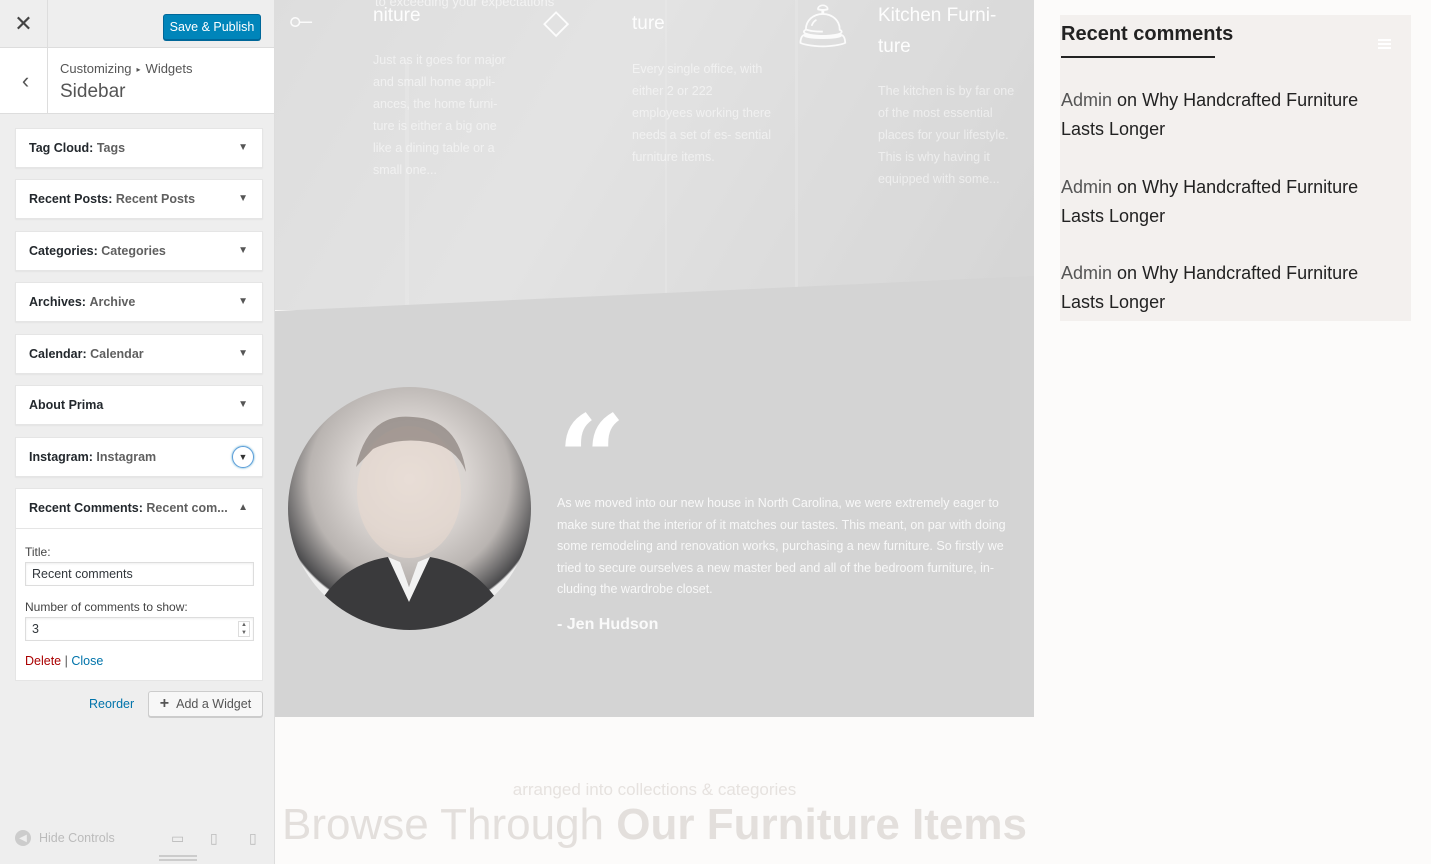 The height and width of the screenshot is (864, 1431). What do you see at coordinates (654, 789) in the screenshot?
I see `browse-subtitle: arranged into collections & categories` at bounding box center [654, 789].